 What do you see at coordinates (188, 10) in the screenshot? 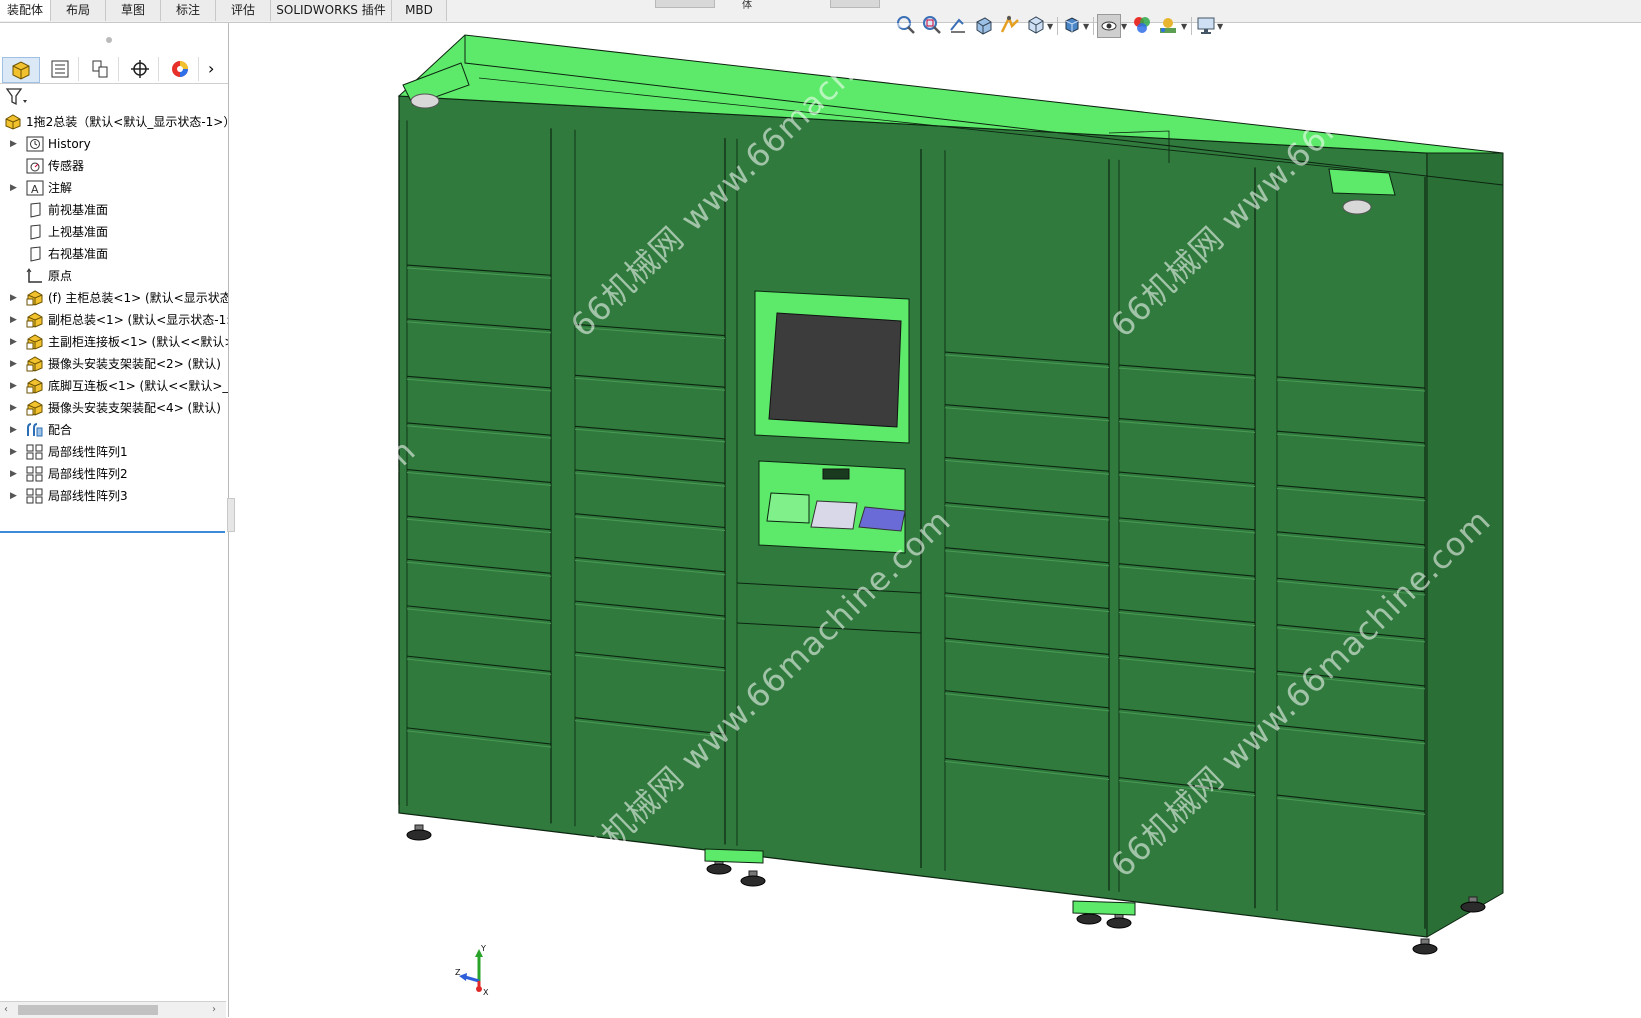
I see `tab-markup: 标注` at bounding box center [188, 10].